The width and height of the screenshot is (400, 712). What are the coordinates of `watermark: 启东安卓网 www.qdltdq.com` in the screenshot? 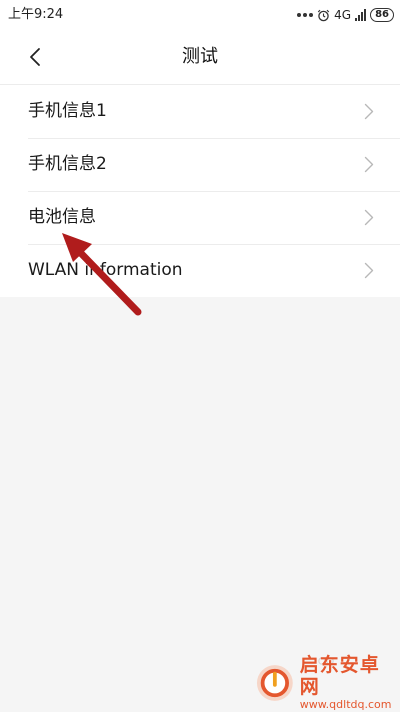 It's located at (325, 682).